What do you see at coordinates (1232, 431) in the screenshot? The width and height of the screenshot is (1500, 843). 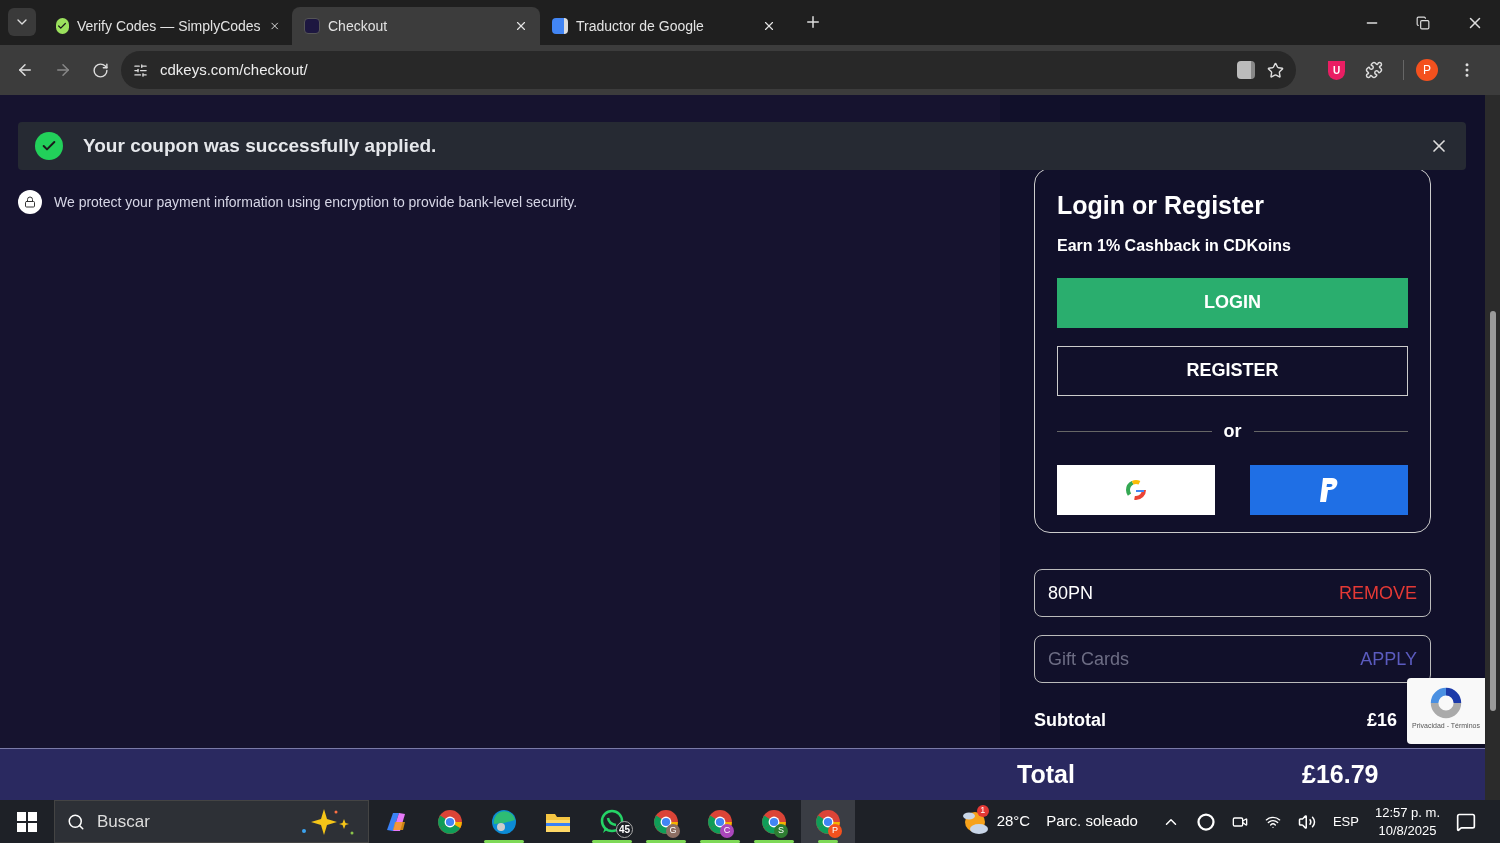 I see `or-divider-text: or` at bounding box center [1232, 431].